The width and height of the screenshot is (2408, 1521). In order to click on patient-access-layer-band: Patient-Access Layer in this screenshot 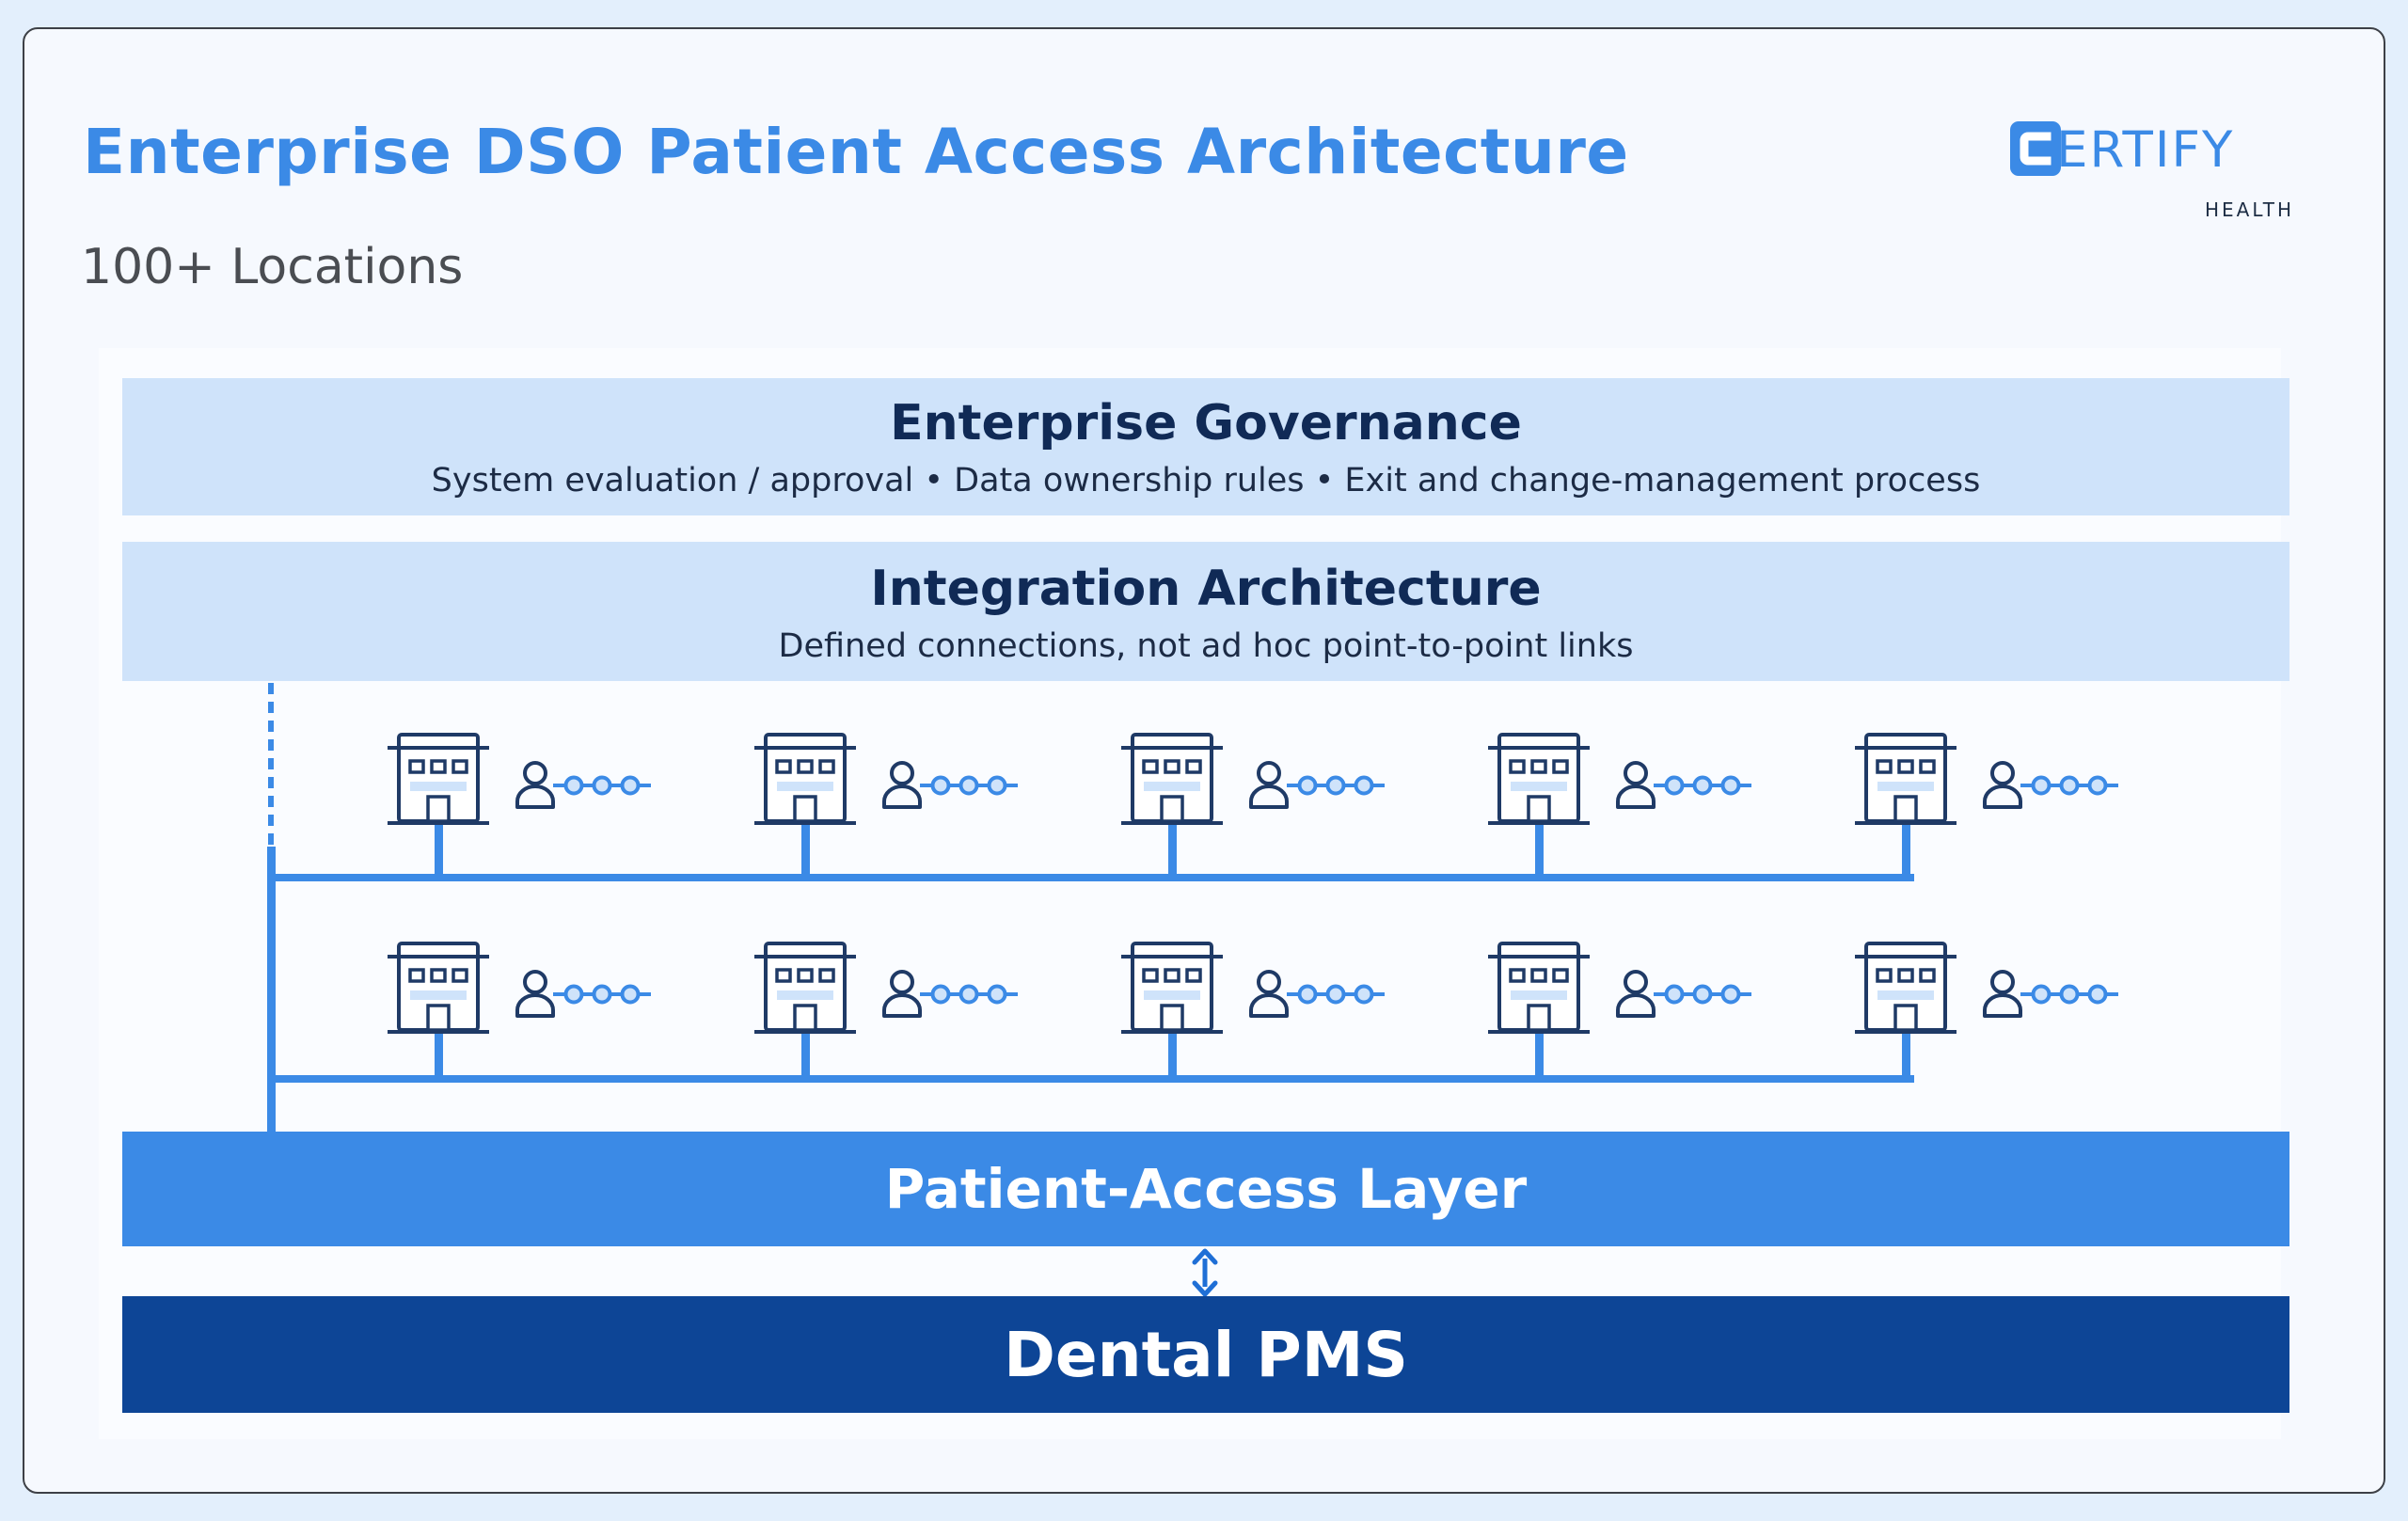, I will do `click(1206, 1189)`.